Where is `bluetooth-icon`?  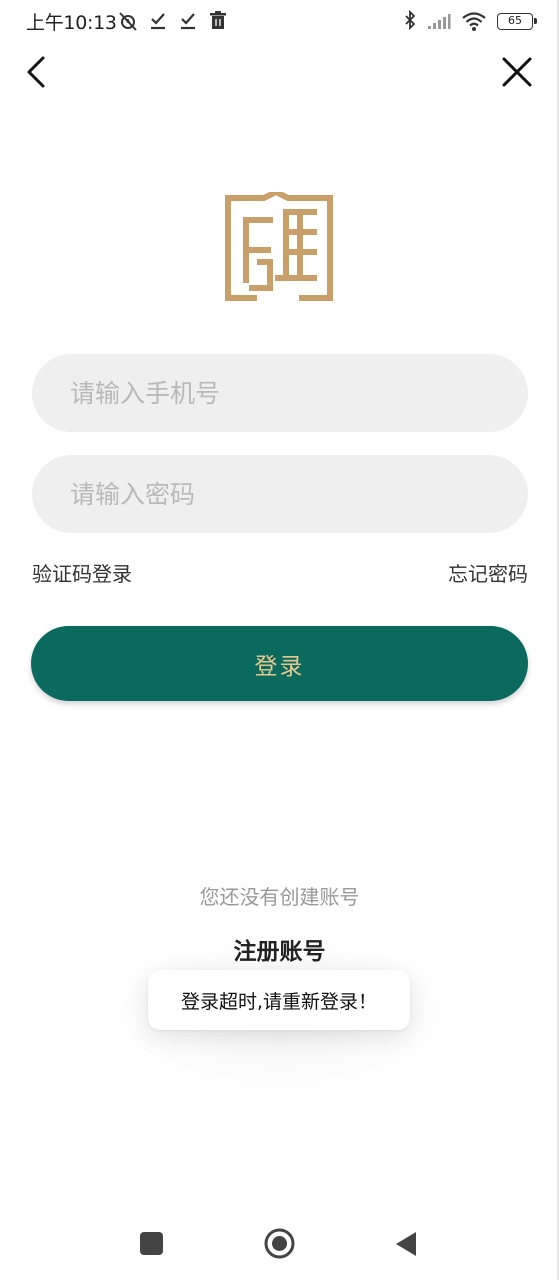
bluetooth-icon is located at coordinates (410, 20).